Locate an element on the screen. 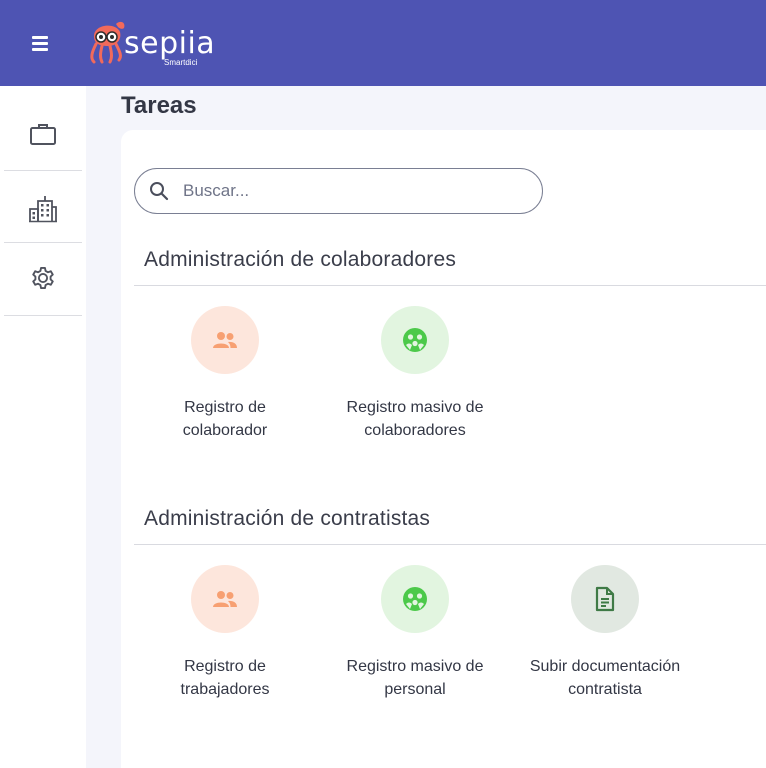 This screenshot has height=768, width=766. task-registro-colaborador: Registro de colaborador is located at coordinates (225, 374).